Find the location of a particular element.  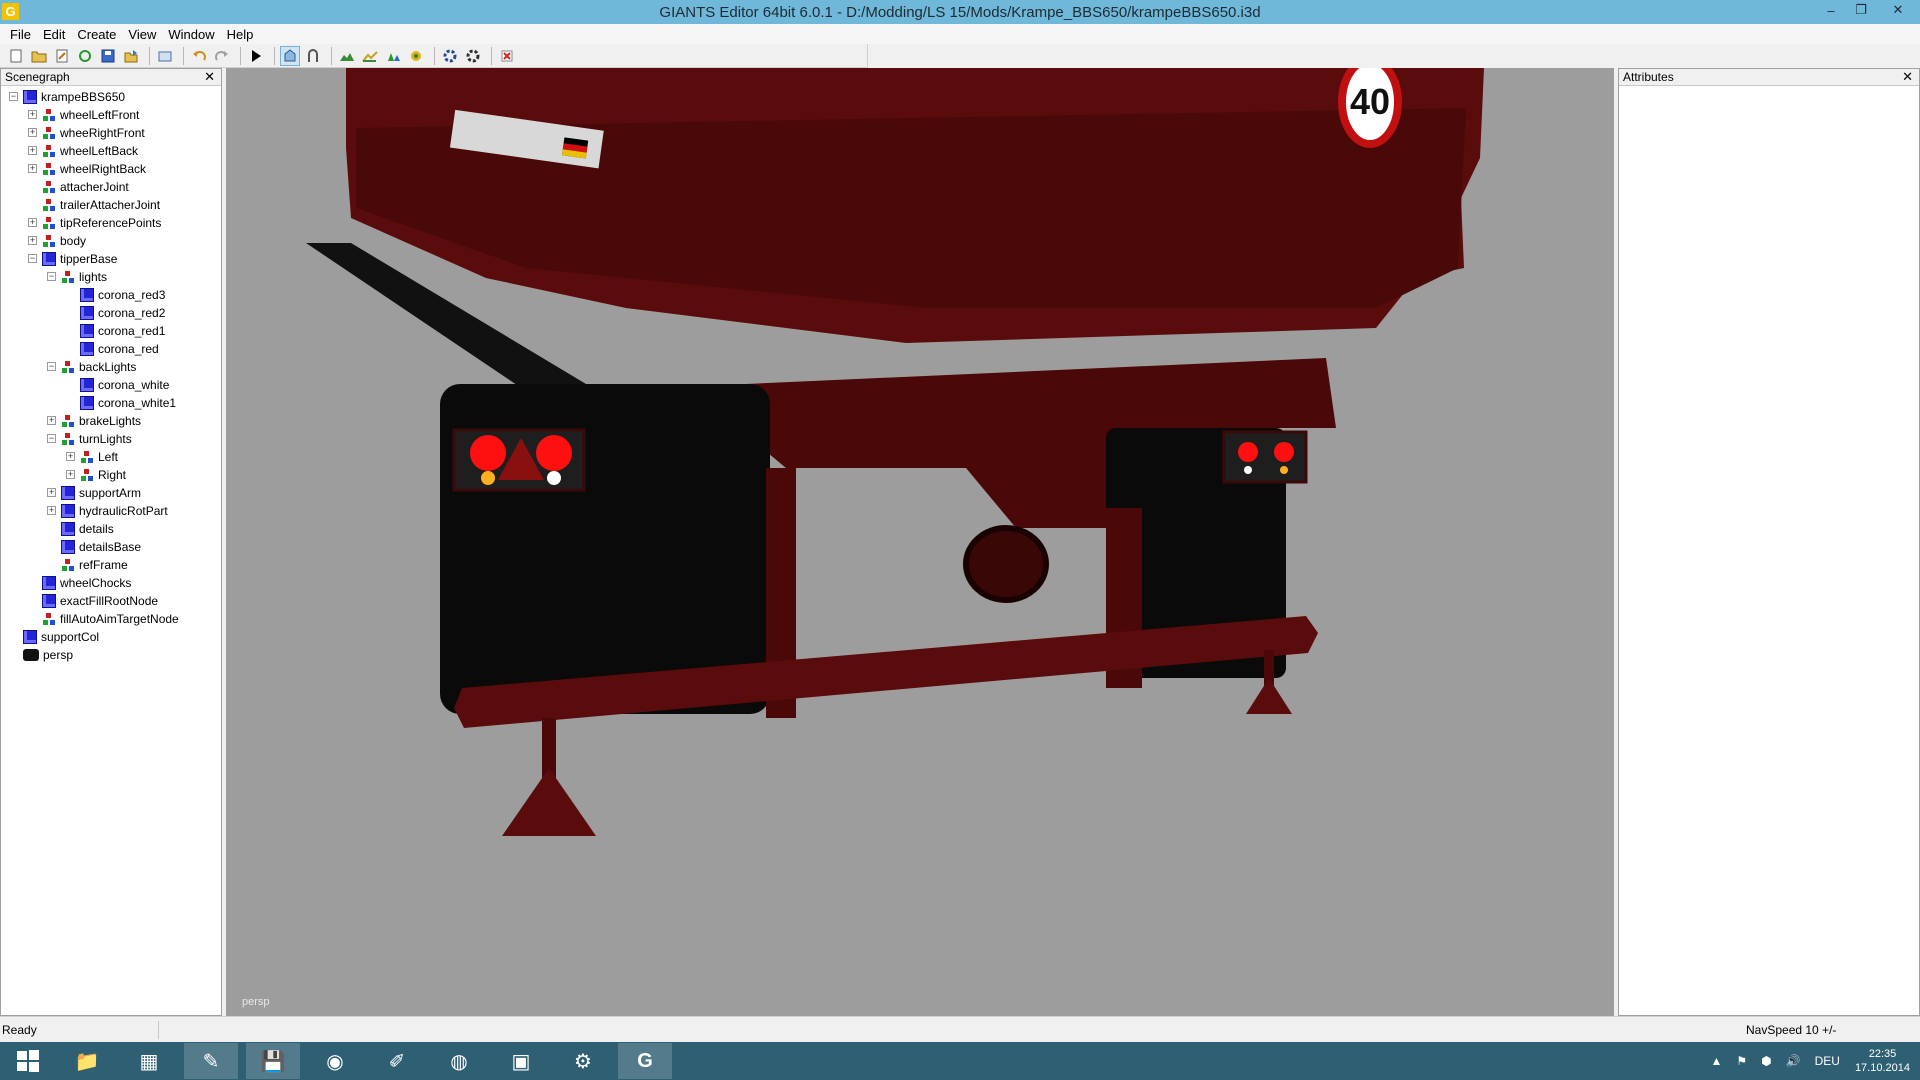

windows-start-icon is located at coordinates (28, 1061).